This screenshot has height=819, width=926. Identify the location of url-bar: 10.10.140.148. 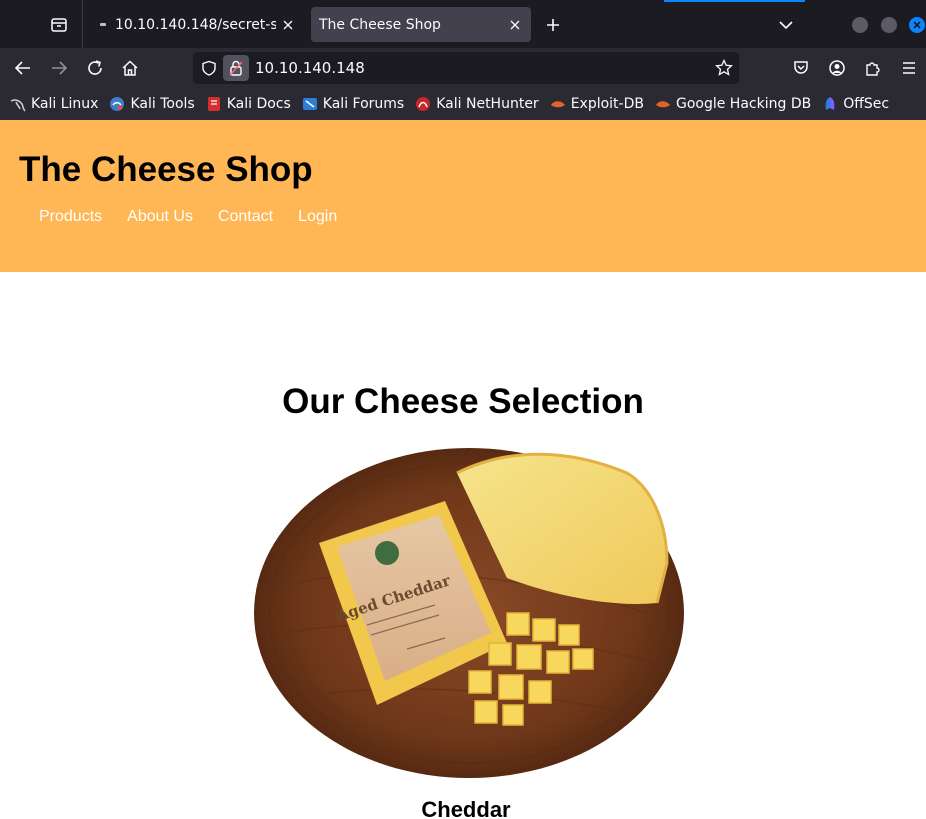
(466, 68).